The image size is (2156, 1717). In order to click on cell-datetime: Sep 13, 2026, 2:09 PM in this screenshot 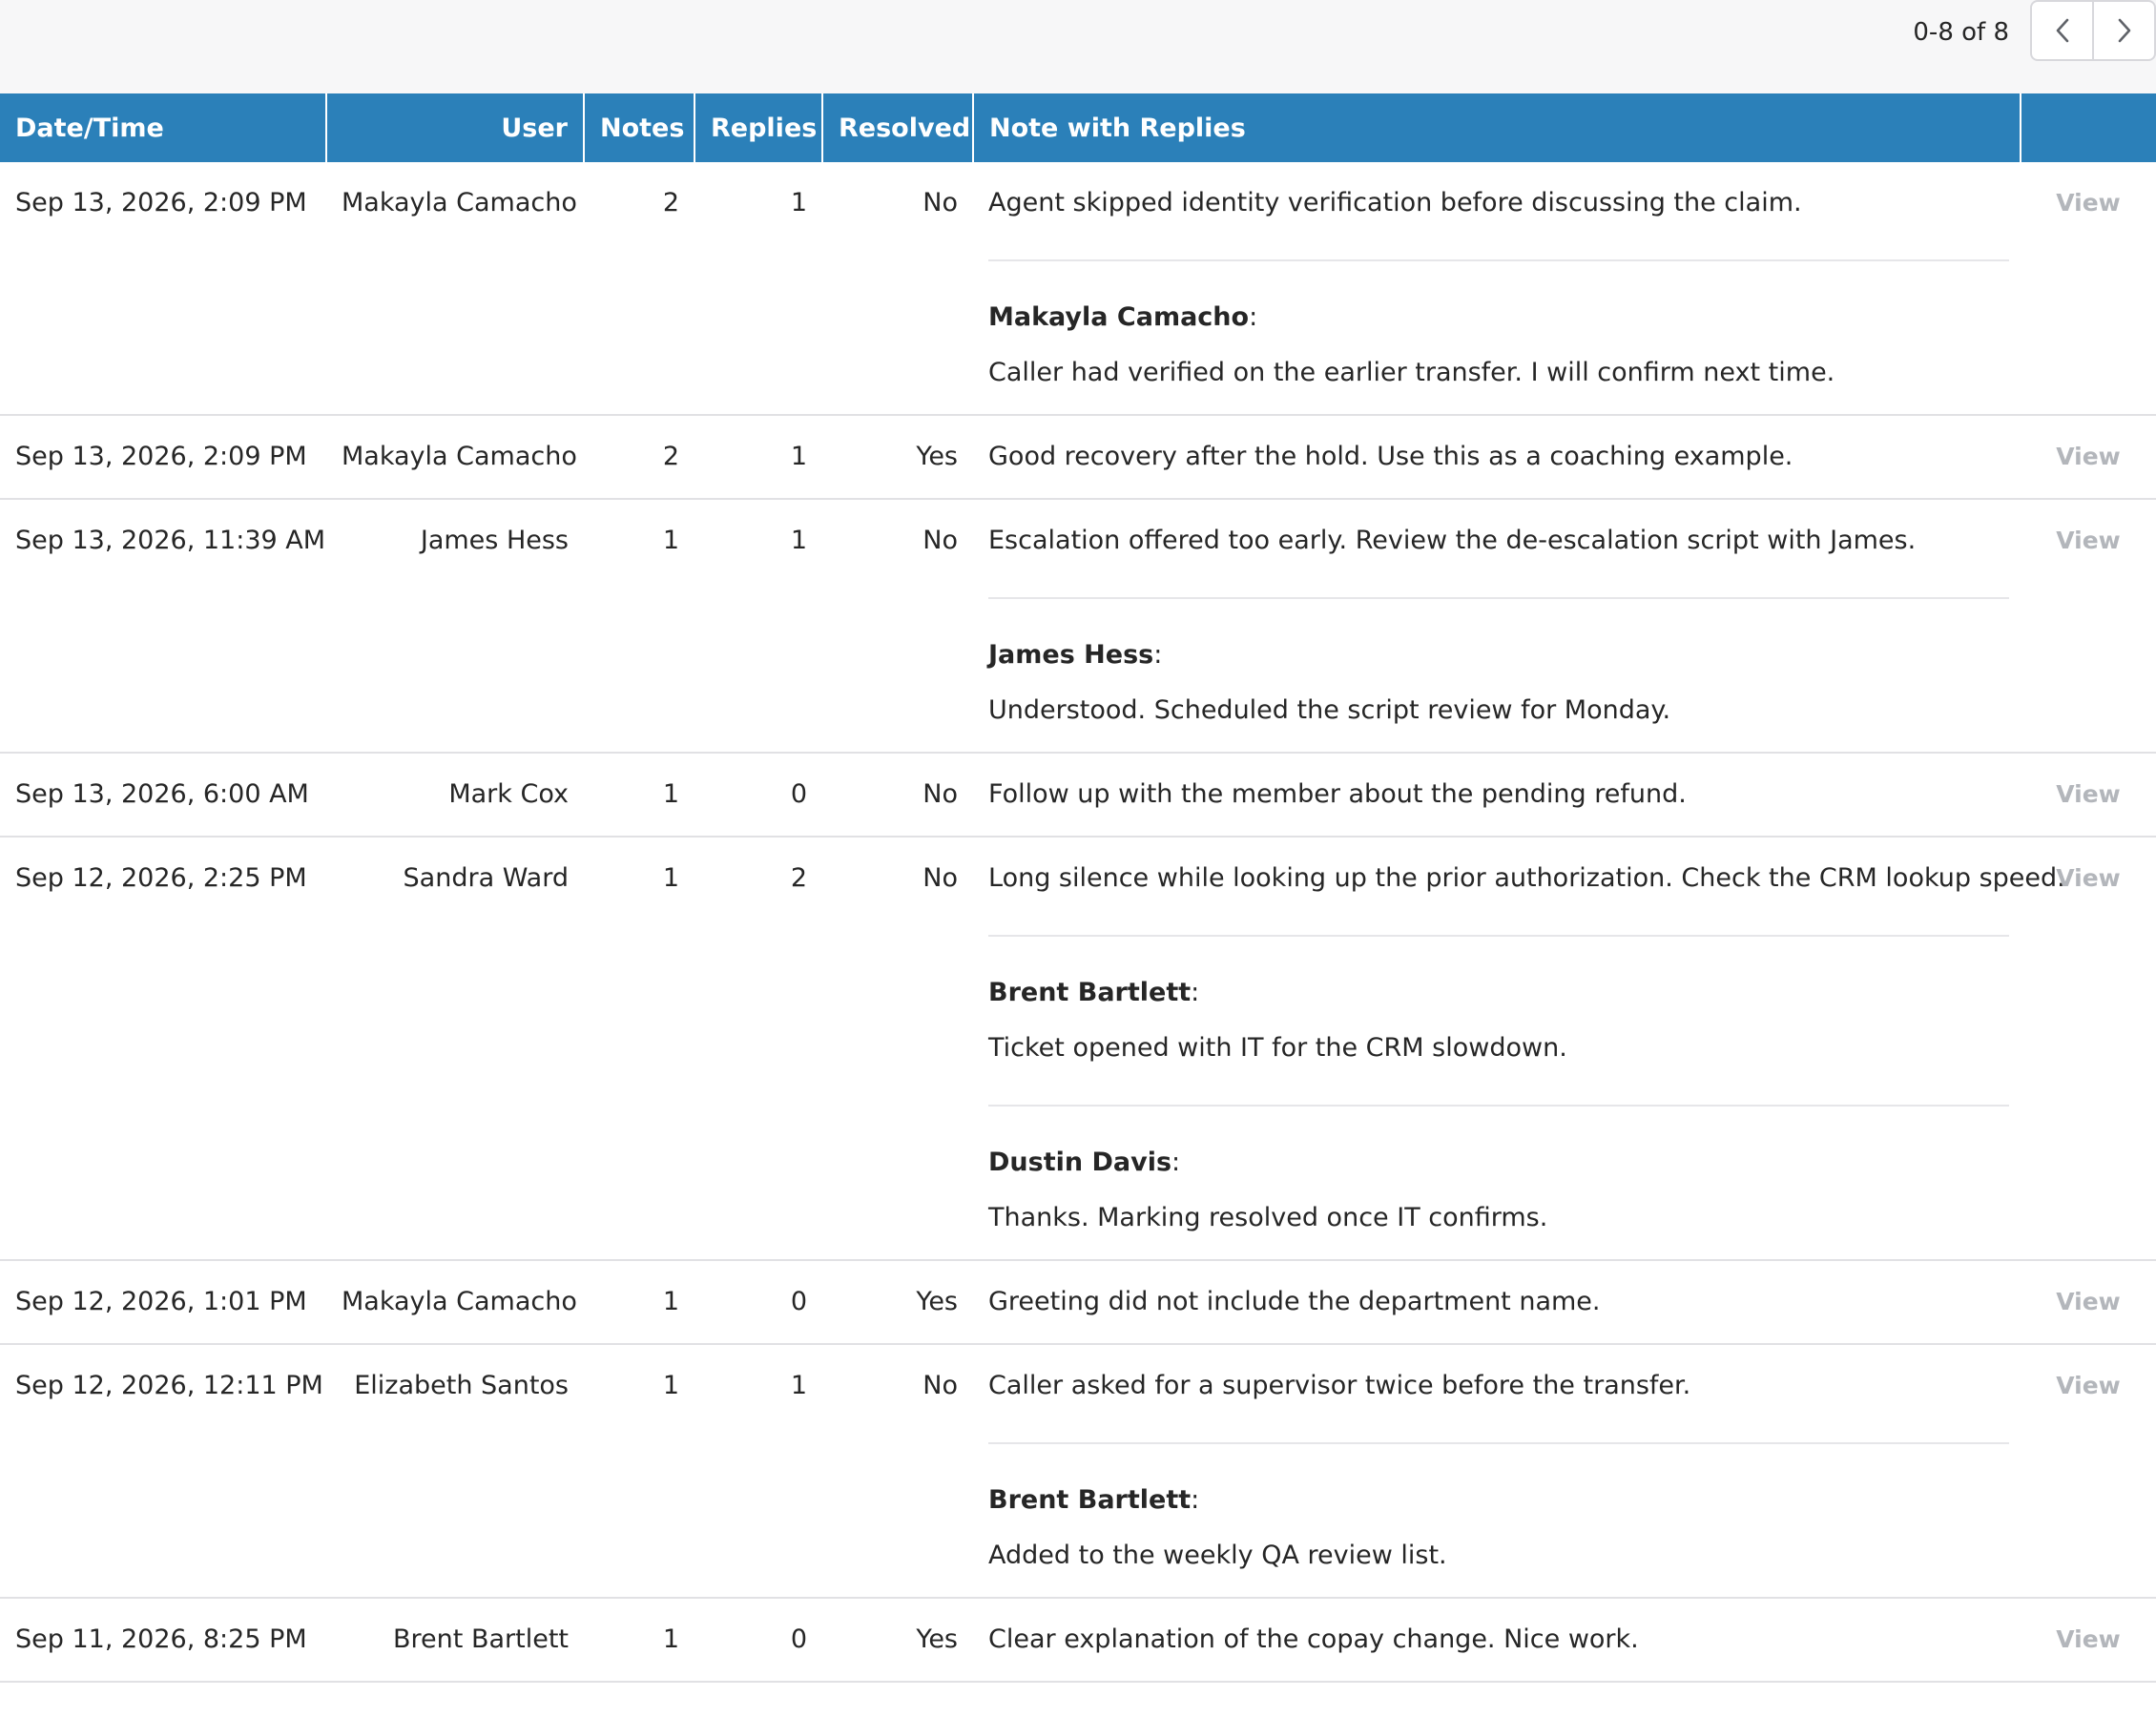, I will do `click(163, 289)`.